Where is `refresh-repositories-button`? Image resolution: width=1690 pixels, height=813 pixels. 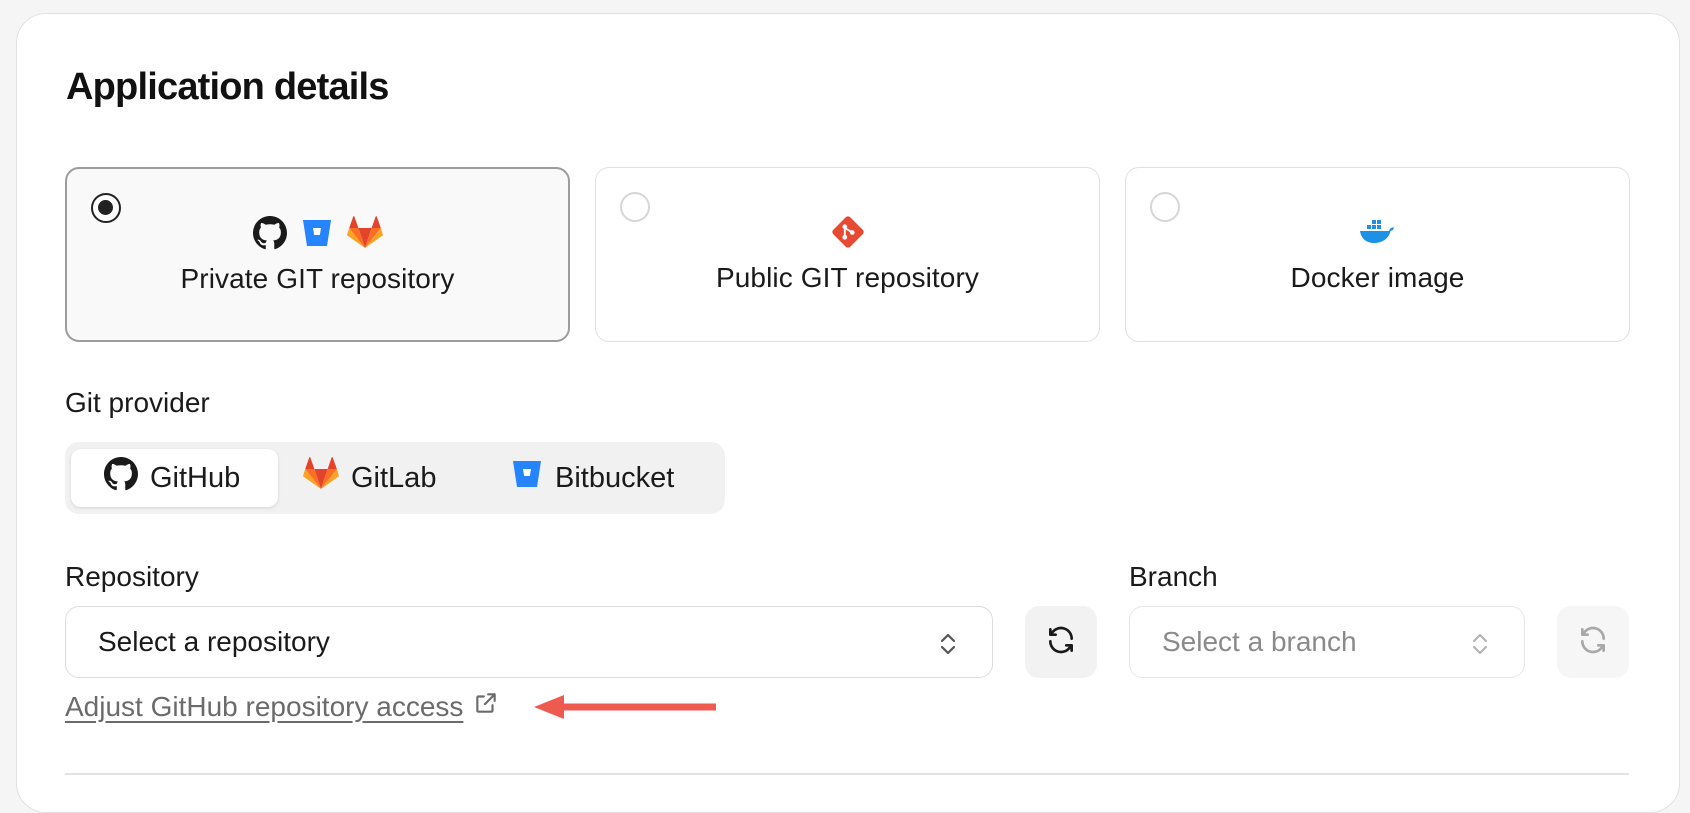 refresh-repositories-button is located at coordinates (1061, 642).